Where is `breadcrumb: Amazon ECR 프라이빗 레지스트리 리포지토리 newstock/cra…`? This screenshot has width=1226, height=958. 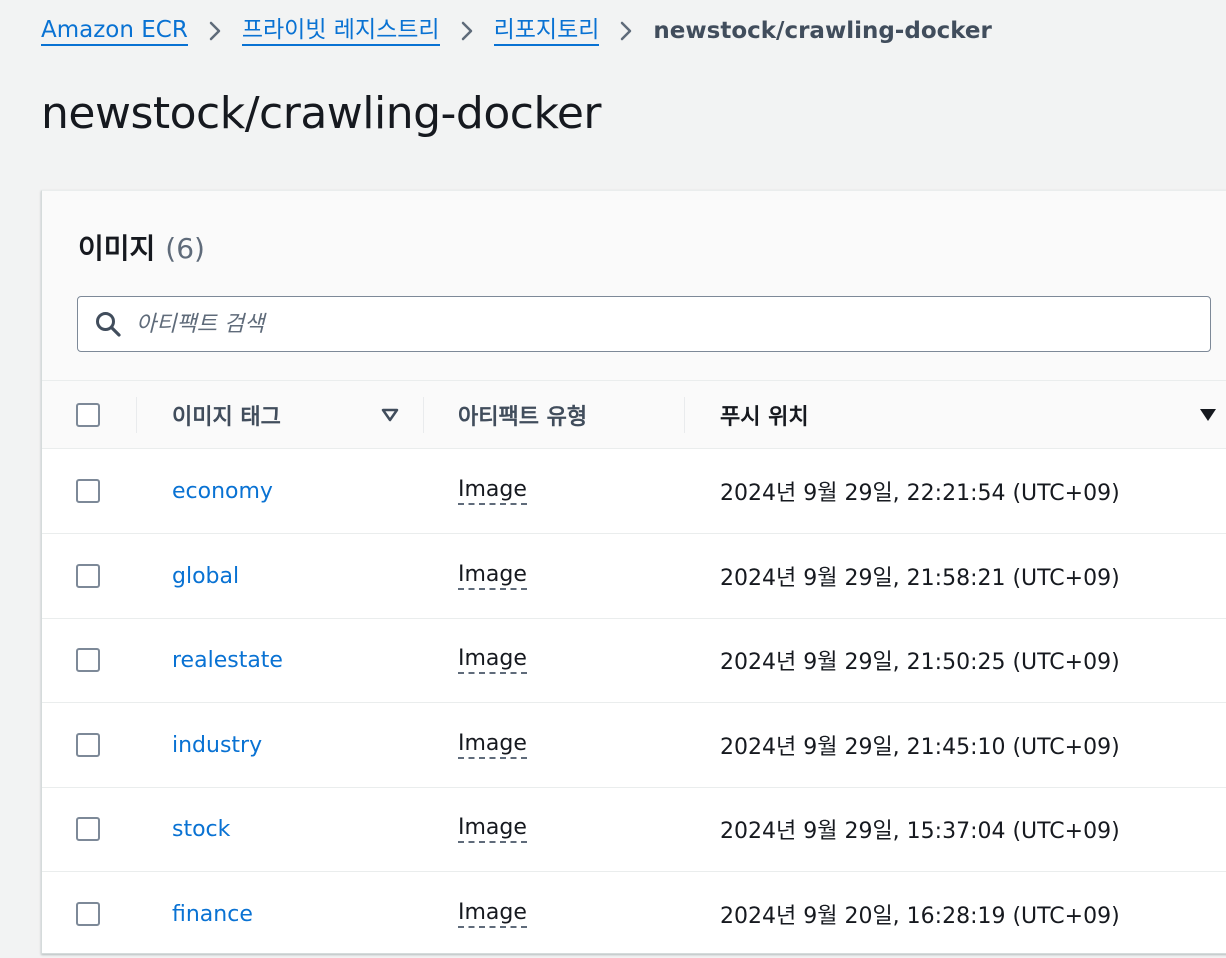
breadcrumb: Amazon ECR 프라이빗 레지스트리 리포지토리 newstock/cra… is located at coordinates (516, 31).